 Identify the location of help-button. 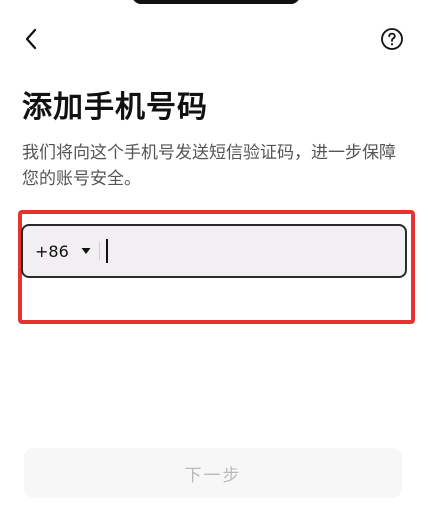
(392, 39).